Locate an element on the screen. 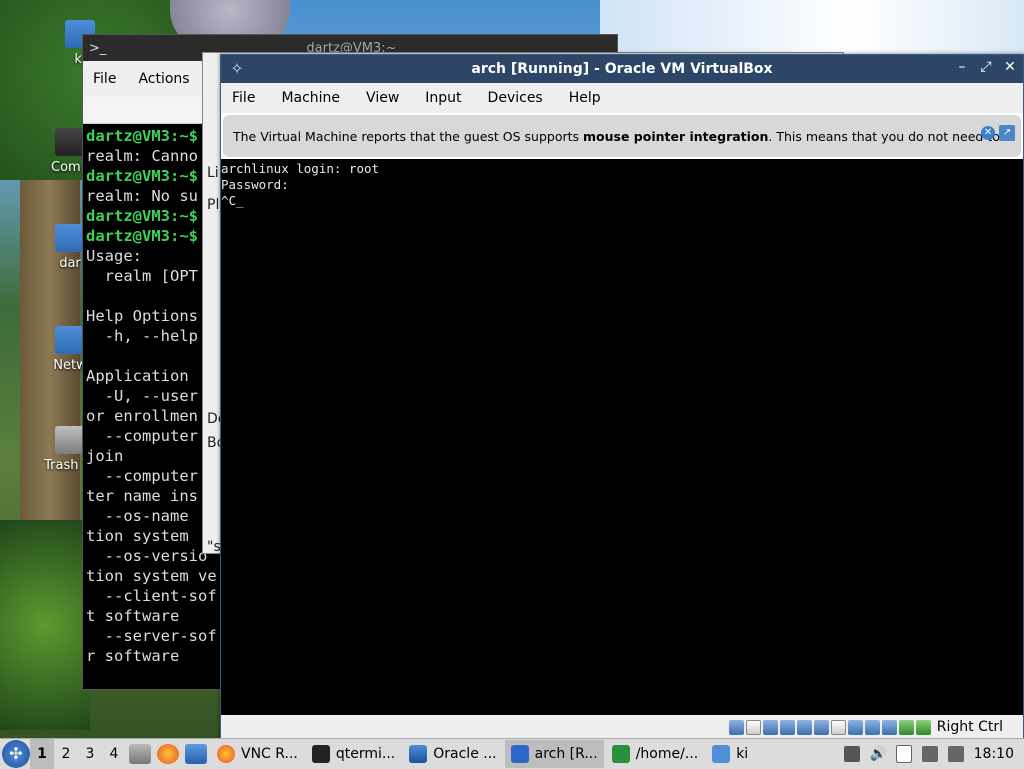 Image resolution: width=1024 pixels, height=769 pixels. trash-icon is located at coordinates (70, 440).